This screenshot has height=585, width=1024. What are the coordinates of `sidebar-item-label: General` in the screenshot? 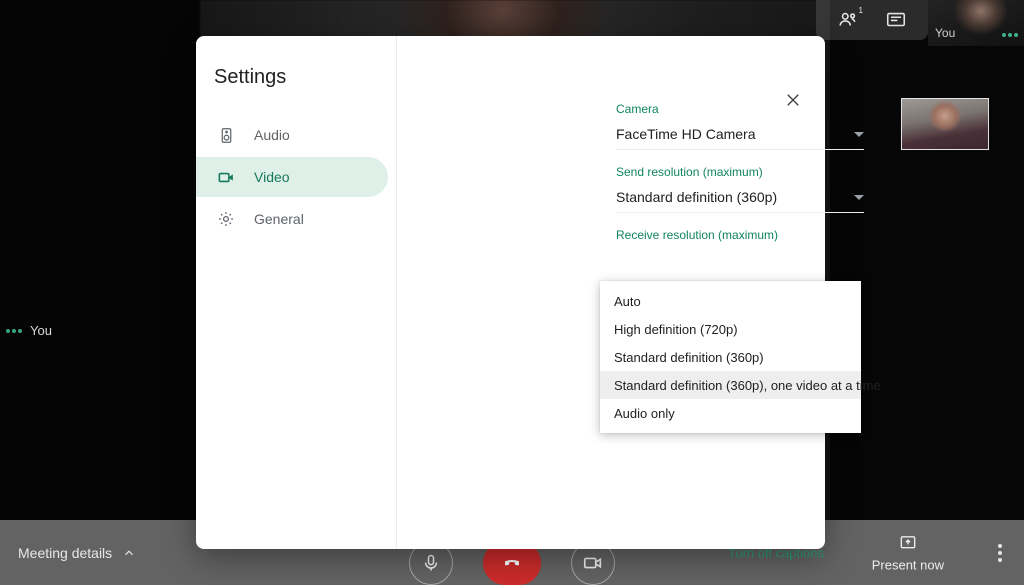 It's located at (279, 219).